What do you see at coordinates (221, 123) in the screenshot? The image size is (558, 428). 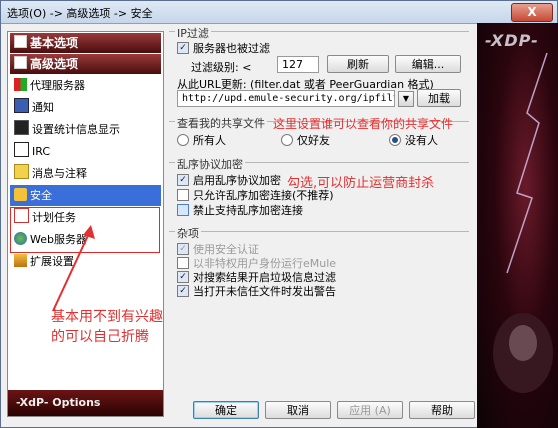 I see `shared-files-group-label: 查看我的共享文件` at bounding box center [221, 123].